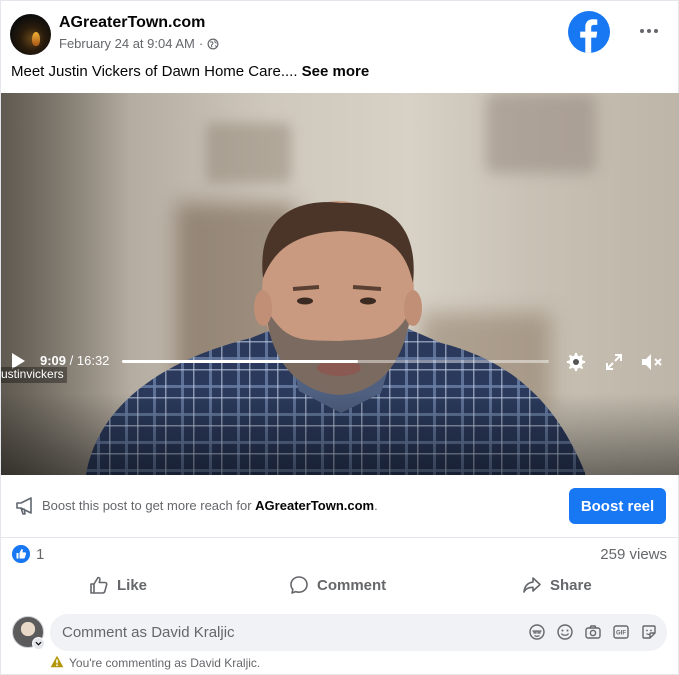 The width and height of the screenshot is (679, 675). I want to click on emoji-icon, so click(565, 632).